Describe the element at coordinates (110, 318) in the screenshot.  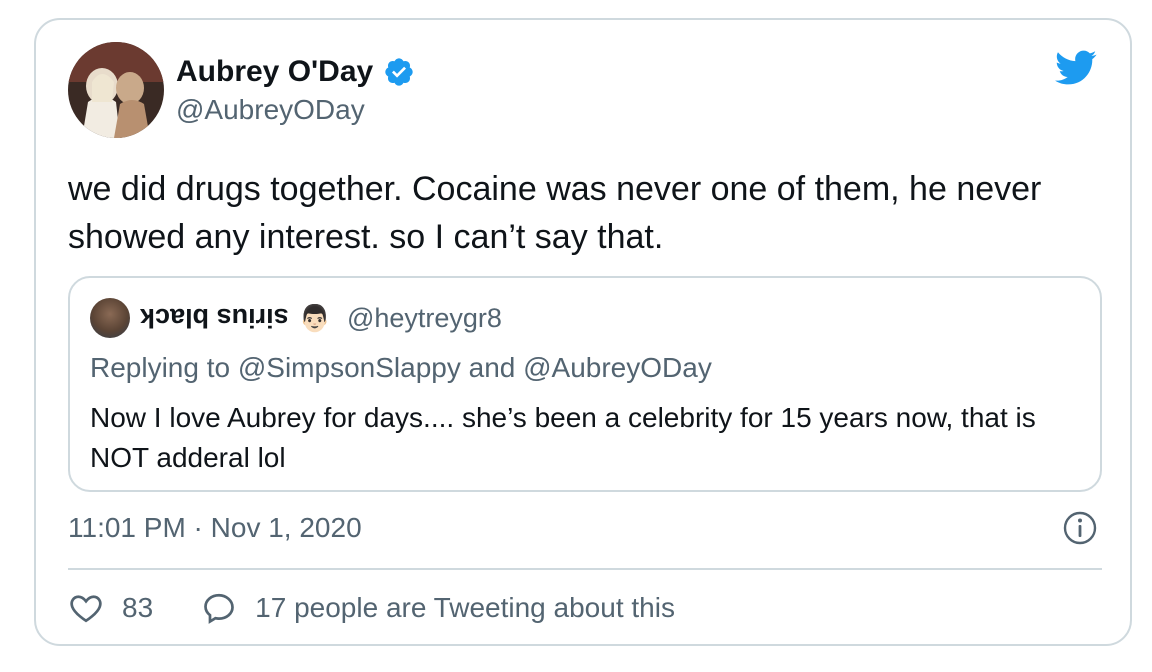
I see `quoted-avatar` at that location.